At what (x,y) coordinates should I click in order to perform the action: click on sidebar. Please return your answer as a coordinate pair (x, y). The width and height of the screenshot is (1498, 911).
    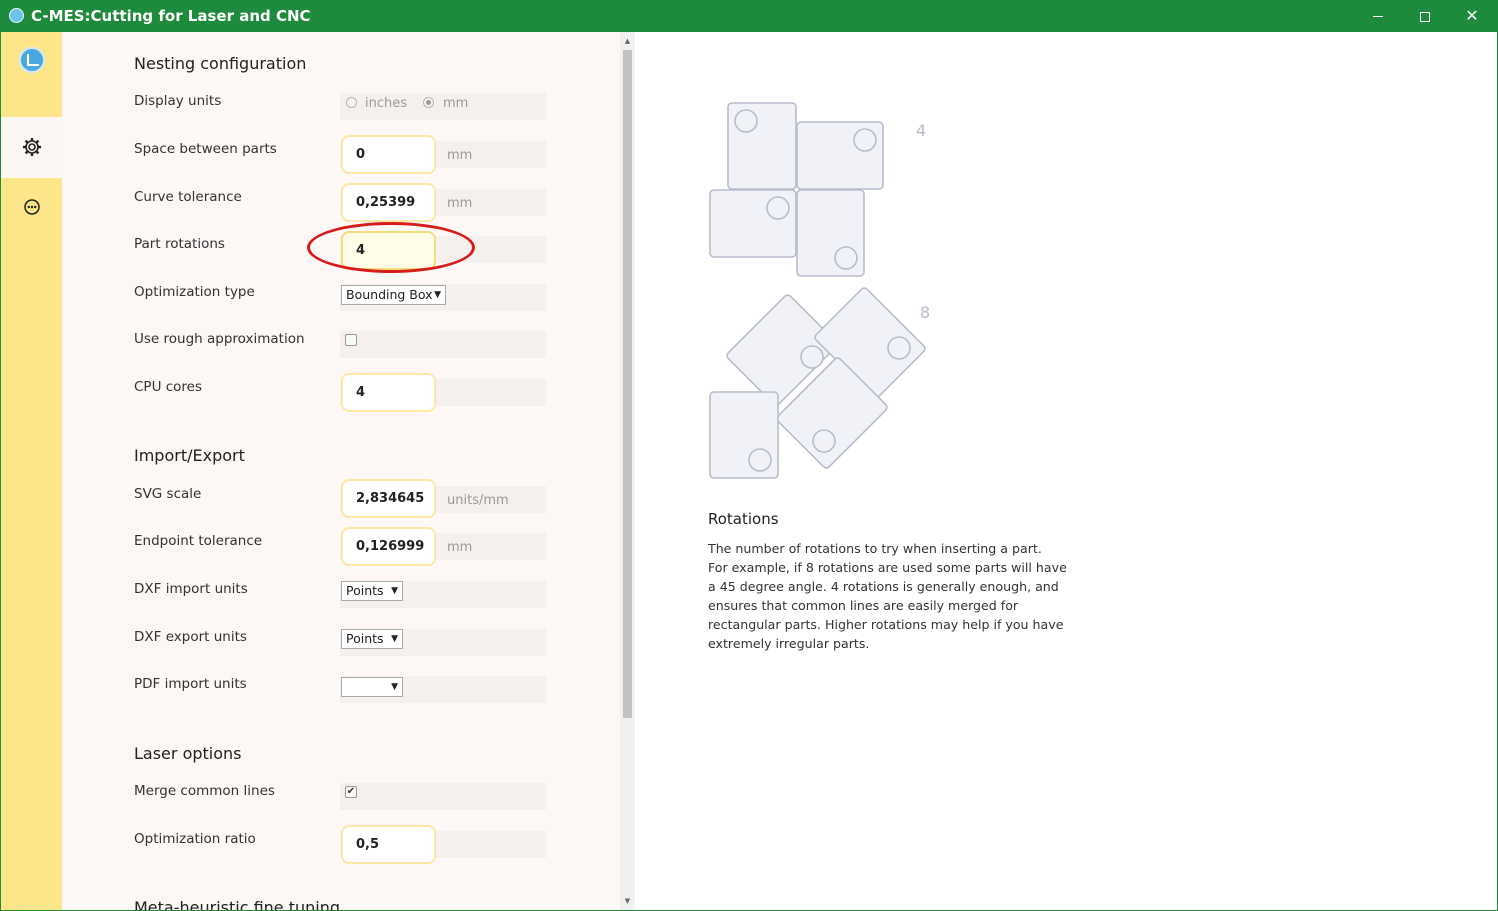
    Looking at the image, I should click on (31, 471).